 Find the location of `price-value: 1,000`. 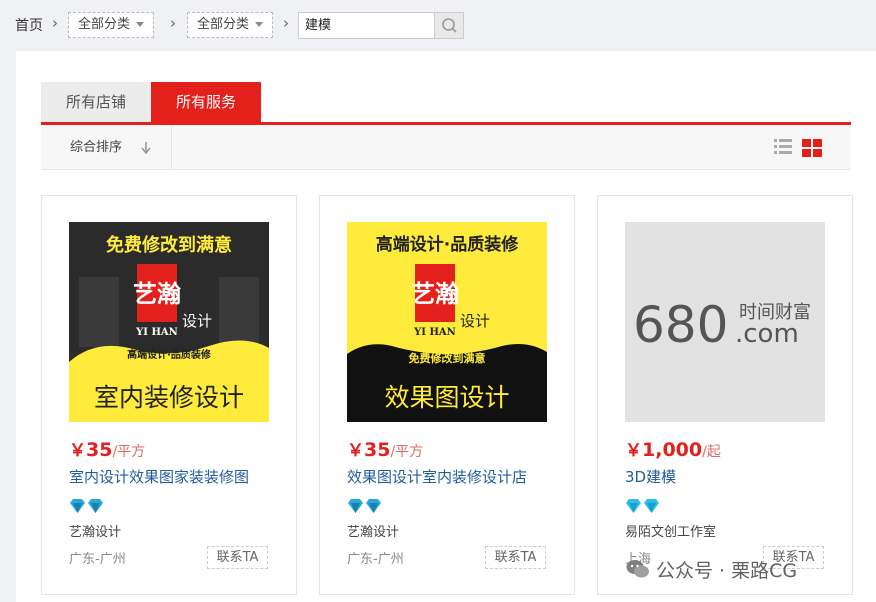

price-value: 1,000 is located at coordinates (672, 450).